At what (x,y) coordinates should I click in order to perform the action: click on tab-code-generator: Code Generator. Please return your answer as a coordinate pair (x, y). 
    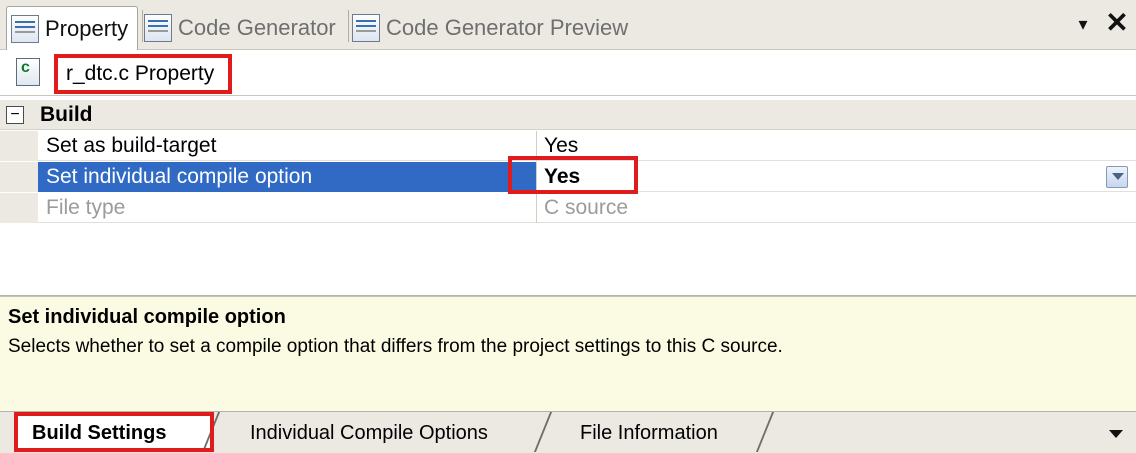
    Looking at the image, I should click on (244, 28).